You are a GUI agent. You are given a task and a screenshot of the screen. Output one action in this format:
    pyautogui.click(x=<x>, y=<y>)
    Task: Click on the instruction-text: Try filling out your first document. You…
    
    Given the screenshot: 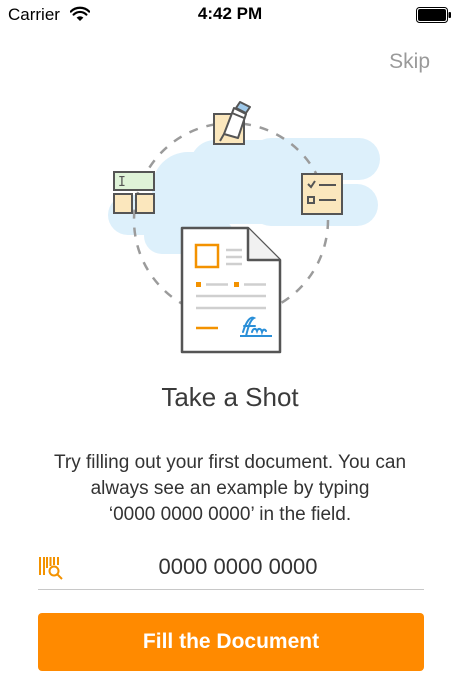 What is the action you would take?
    pyautogui.click(x=230, y=489)
    